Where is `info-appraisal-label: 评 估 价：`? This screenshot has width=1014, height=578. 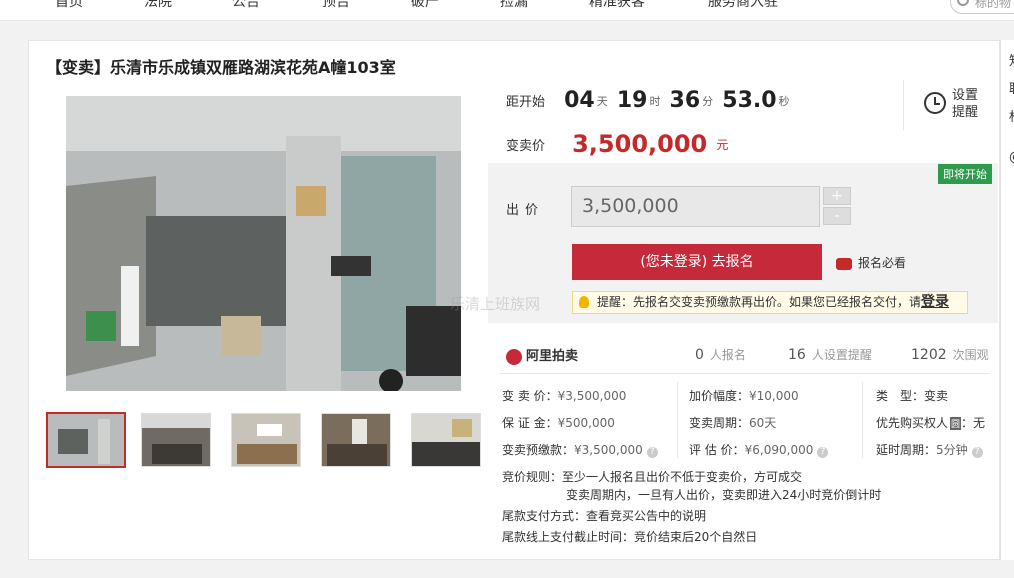 info-appraisal-label: 评 估 价： is located at coordinates (717, 450).